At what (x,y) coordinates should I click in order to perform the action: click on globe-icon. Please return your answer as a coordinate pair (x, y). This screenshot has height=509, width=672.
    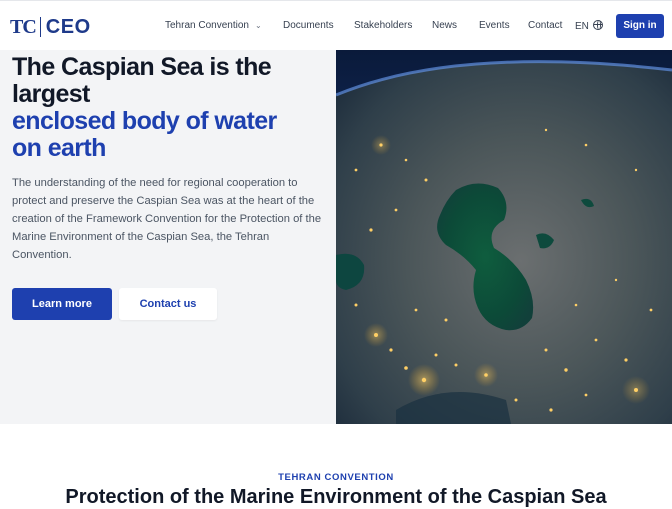
    Looking at the image, I should click on (597, 25).